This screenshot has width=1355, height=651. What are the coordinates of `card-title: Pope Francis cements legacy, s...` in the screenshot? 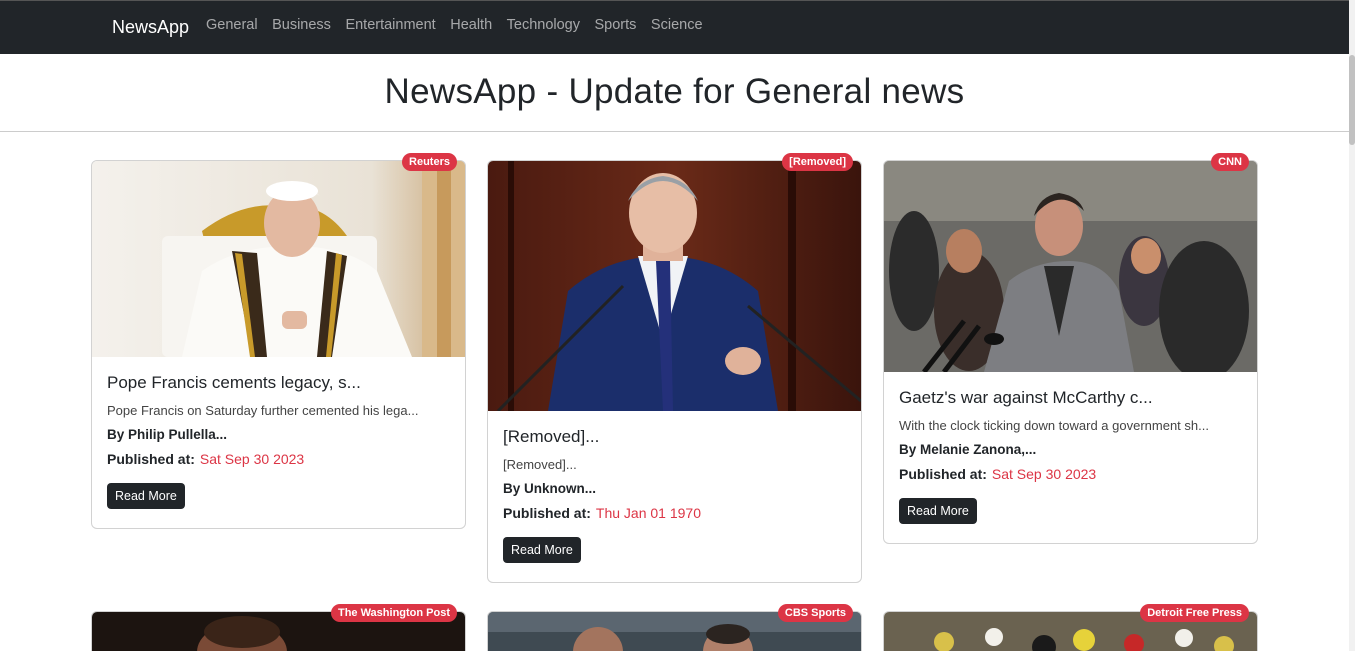 It's located at (234, 382).